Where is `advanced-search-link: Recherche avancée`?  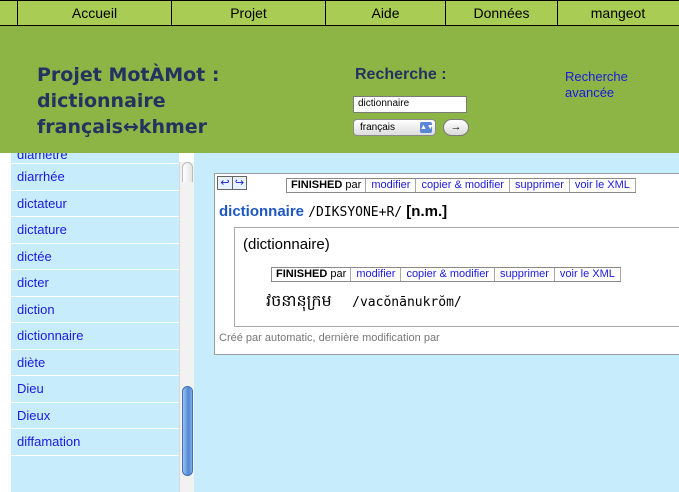
advanced-search-link: Recherche avancée is located at coordinates (615, 85).